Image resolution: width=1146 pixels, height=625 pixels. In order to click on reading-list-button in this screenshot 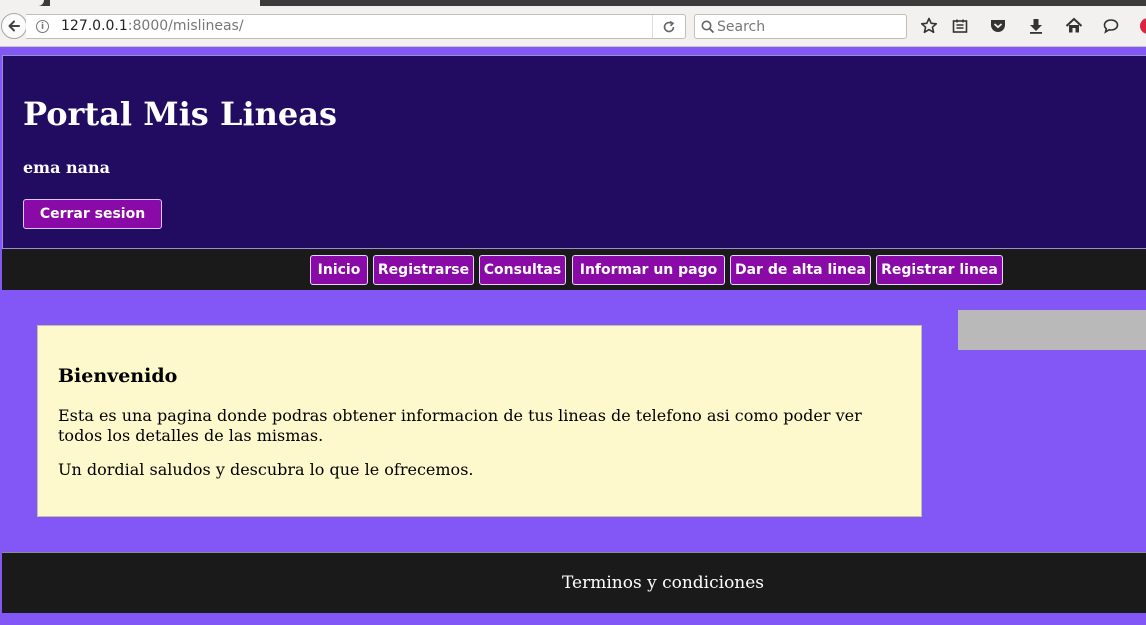, I will do `click(960, 26)`.